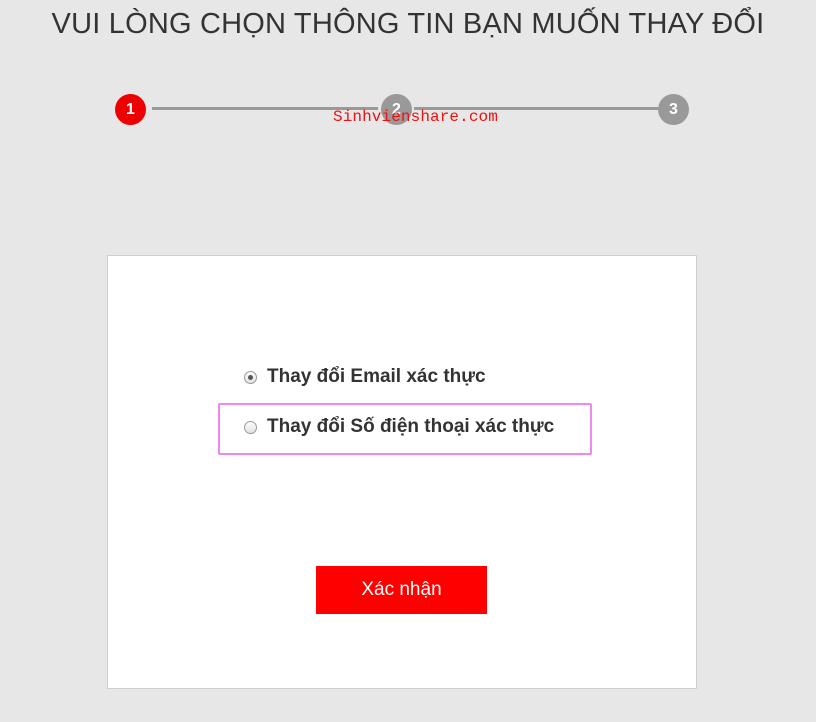 This screenshot has width=816, height=722. I want to click on watermark-text: Sinhvienshare.com, so click(415, 117).